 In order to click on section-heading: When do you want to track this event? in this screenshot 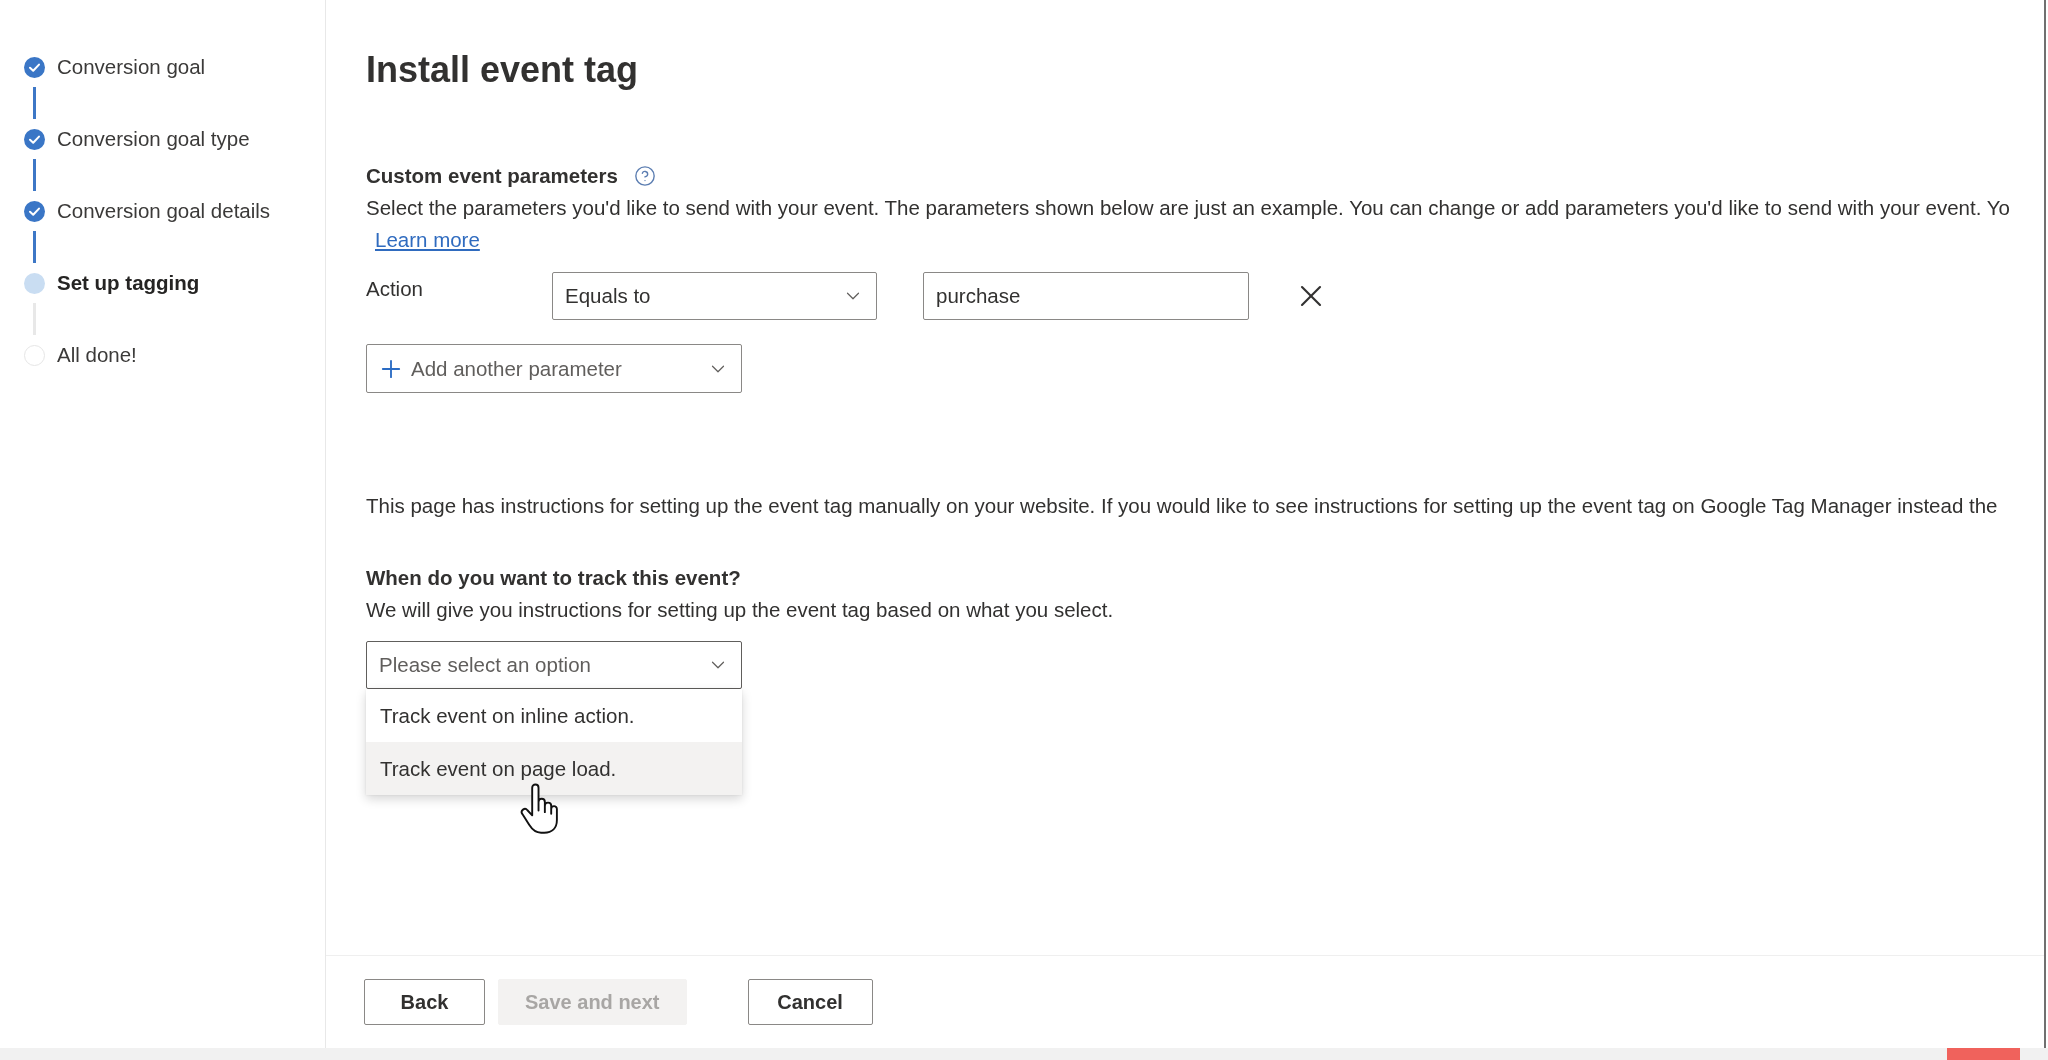, I will do `click(553, 578)`.